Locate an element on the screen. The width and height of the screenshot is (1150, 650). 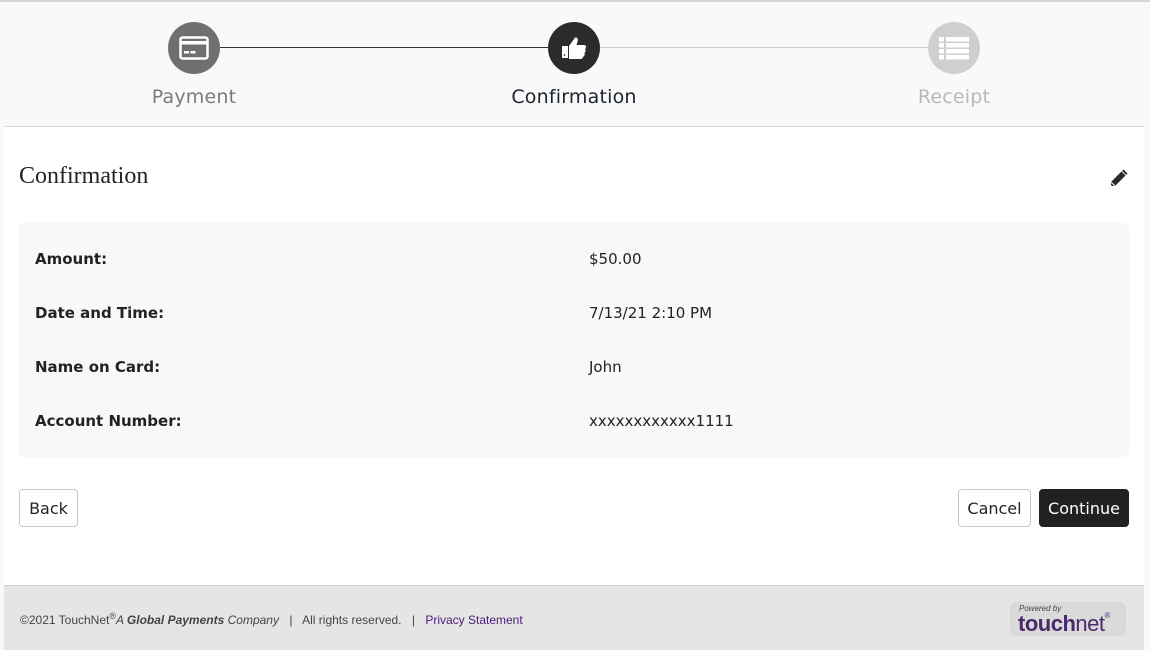
account-number-value: xxxxxxxxxxxx1111 is located at coordinates (661, 421).